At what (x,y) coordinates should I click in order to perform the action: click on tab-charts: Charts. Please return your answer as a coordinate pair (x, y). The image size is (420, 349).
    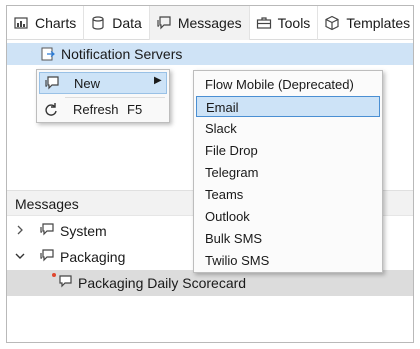
    Looking at the image, I should click on (46, 23).